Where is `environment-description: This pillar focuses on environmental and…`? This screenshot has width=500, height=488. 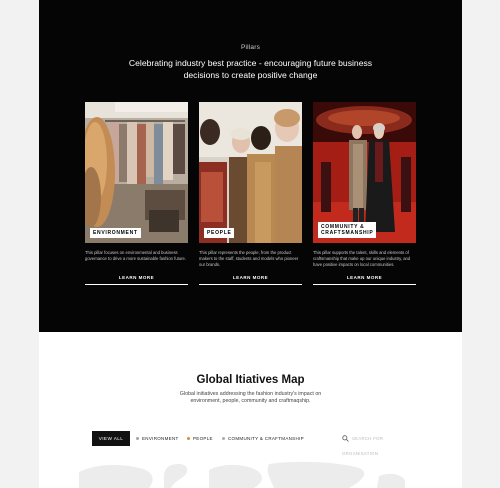
environment-description: This pillar focuses on environmental and… is located at coordinates (136, 255).